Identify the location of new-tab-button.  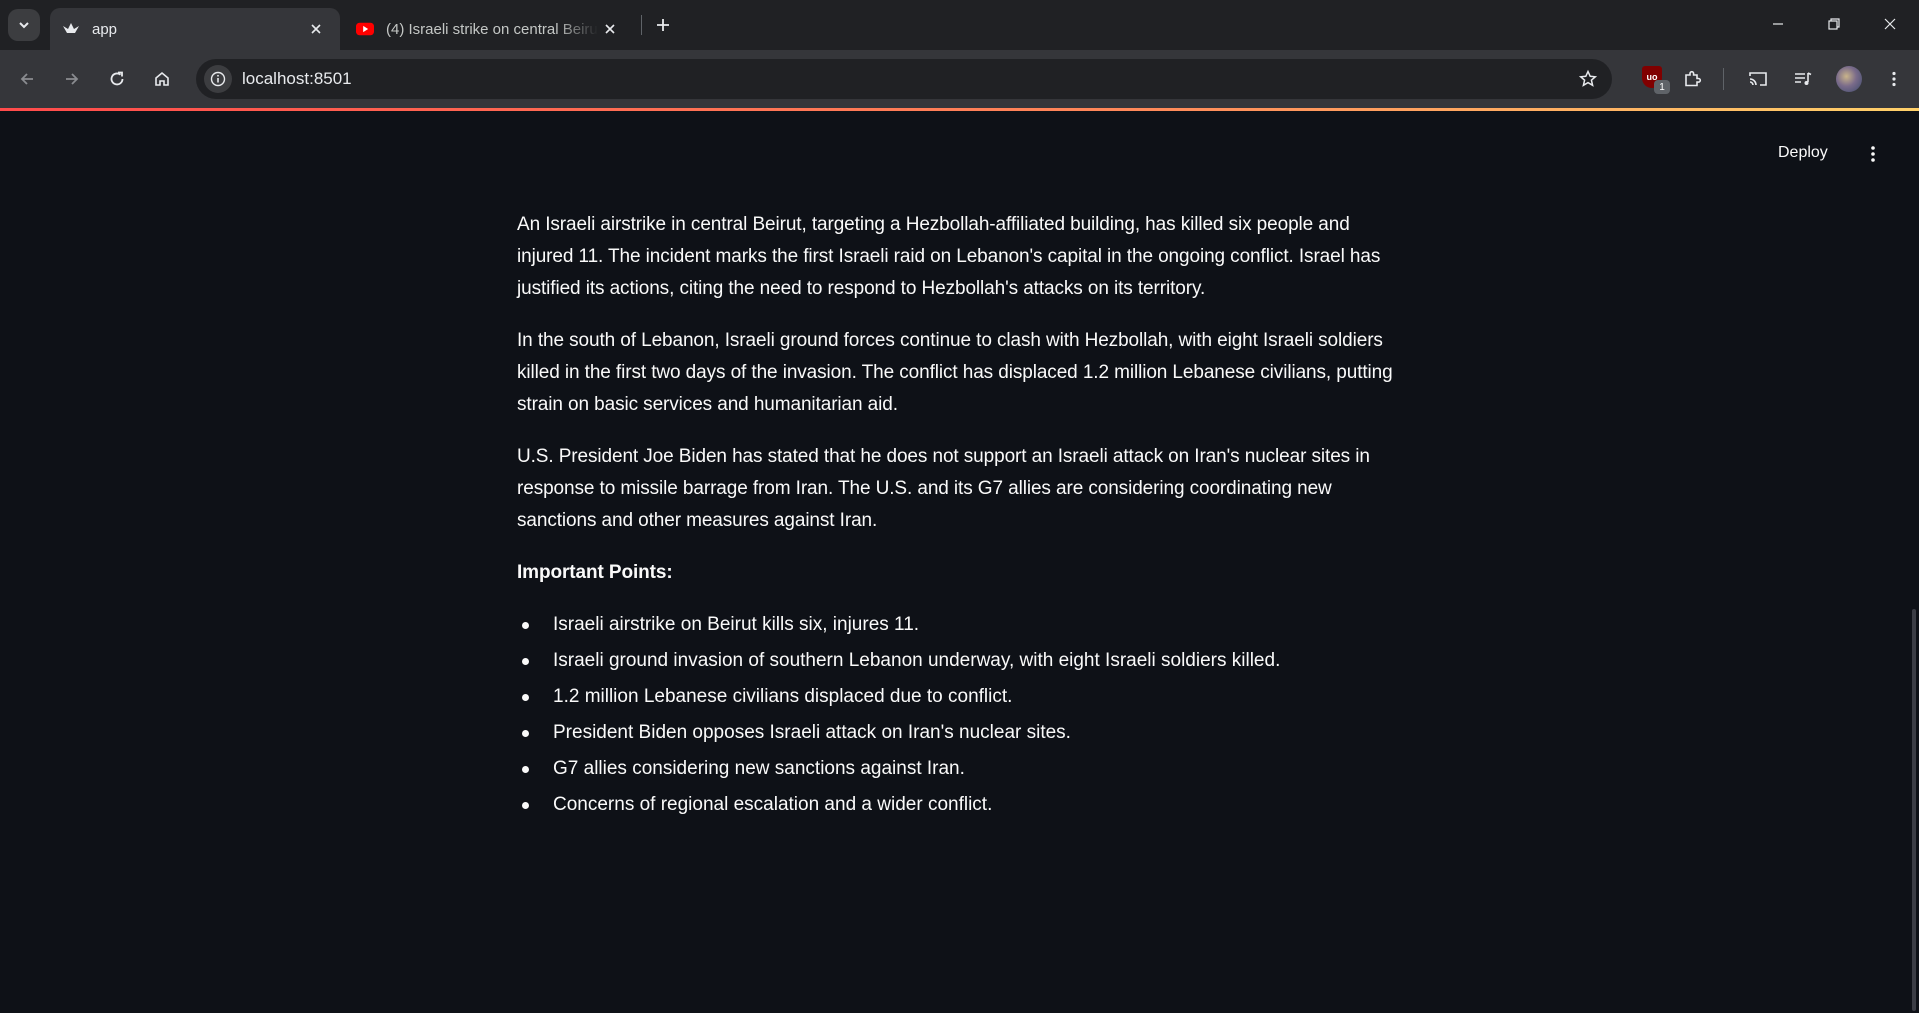
(663, 25).